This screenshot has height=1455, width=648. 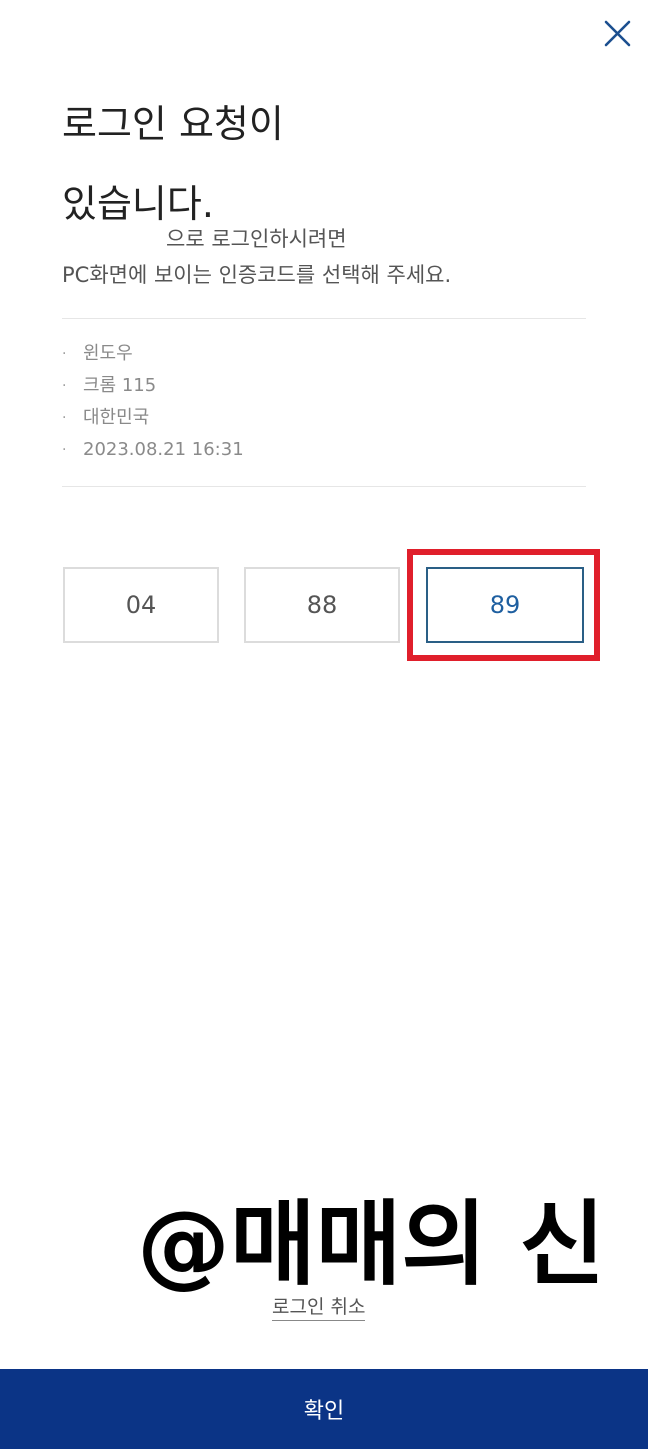 I want to click on login-info-list: · 윈도우 · 크롬 115 · 대한민국 · 2023.08.21 16:31, so click(x=153, y=402).